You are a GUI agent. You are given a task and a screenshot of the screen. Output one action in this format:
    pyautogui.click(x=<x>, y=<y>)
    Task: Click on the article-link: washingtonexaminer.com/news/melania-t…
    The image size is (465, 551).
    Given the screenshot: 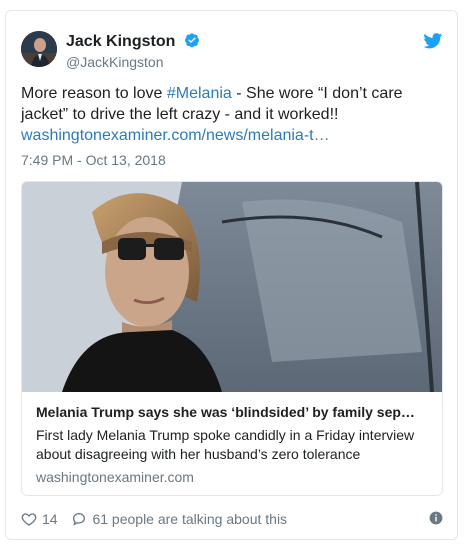 What is the action you would take?
    pyautogui.click(x=175, y=135)
    